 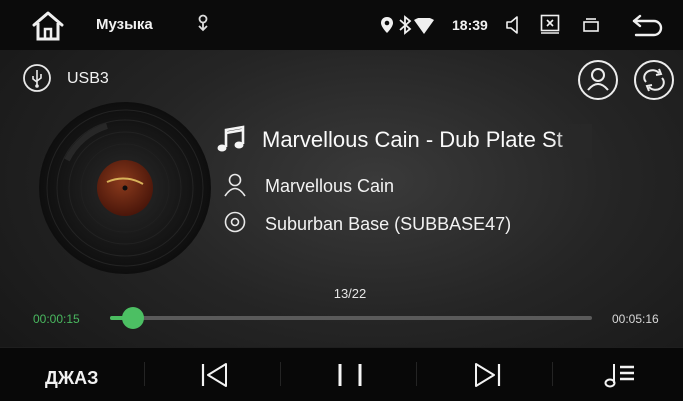 I want to click on next-icon, so click(x=488, y=375).